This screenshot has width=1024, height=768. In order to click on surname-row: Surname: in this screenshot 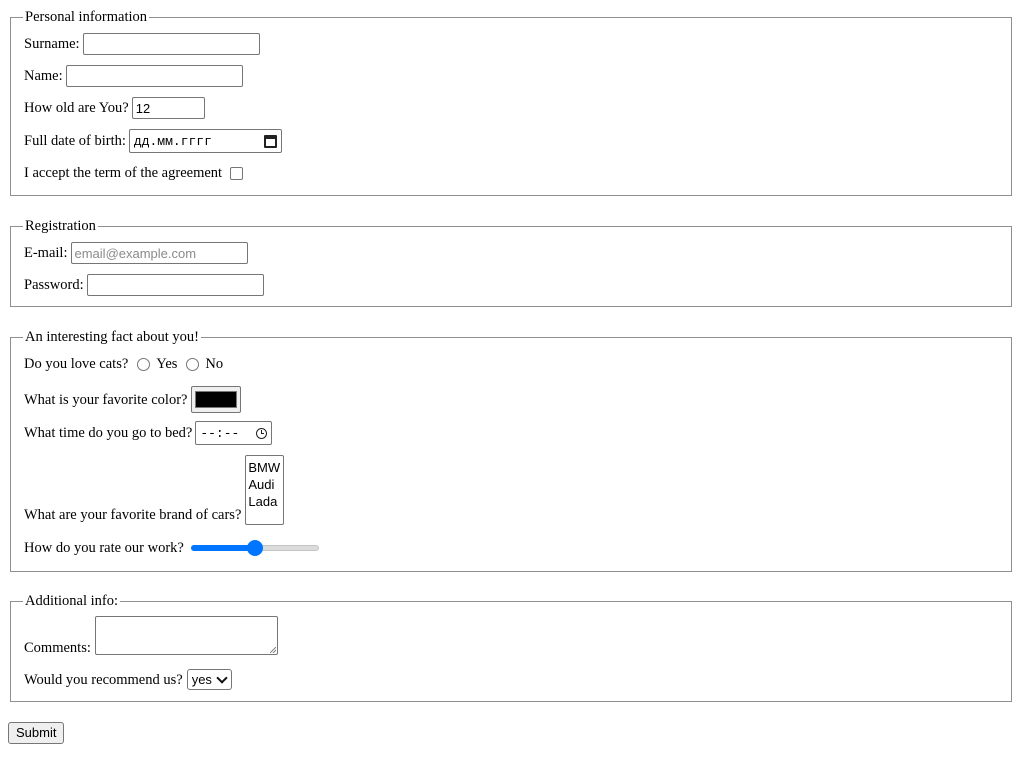, I will do `click(142, 44)`.